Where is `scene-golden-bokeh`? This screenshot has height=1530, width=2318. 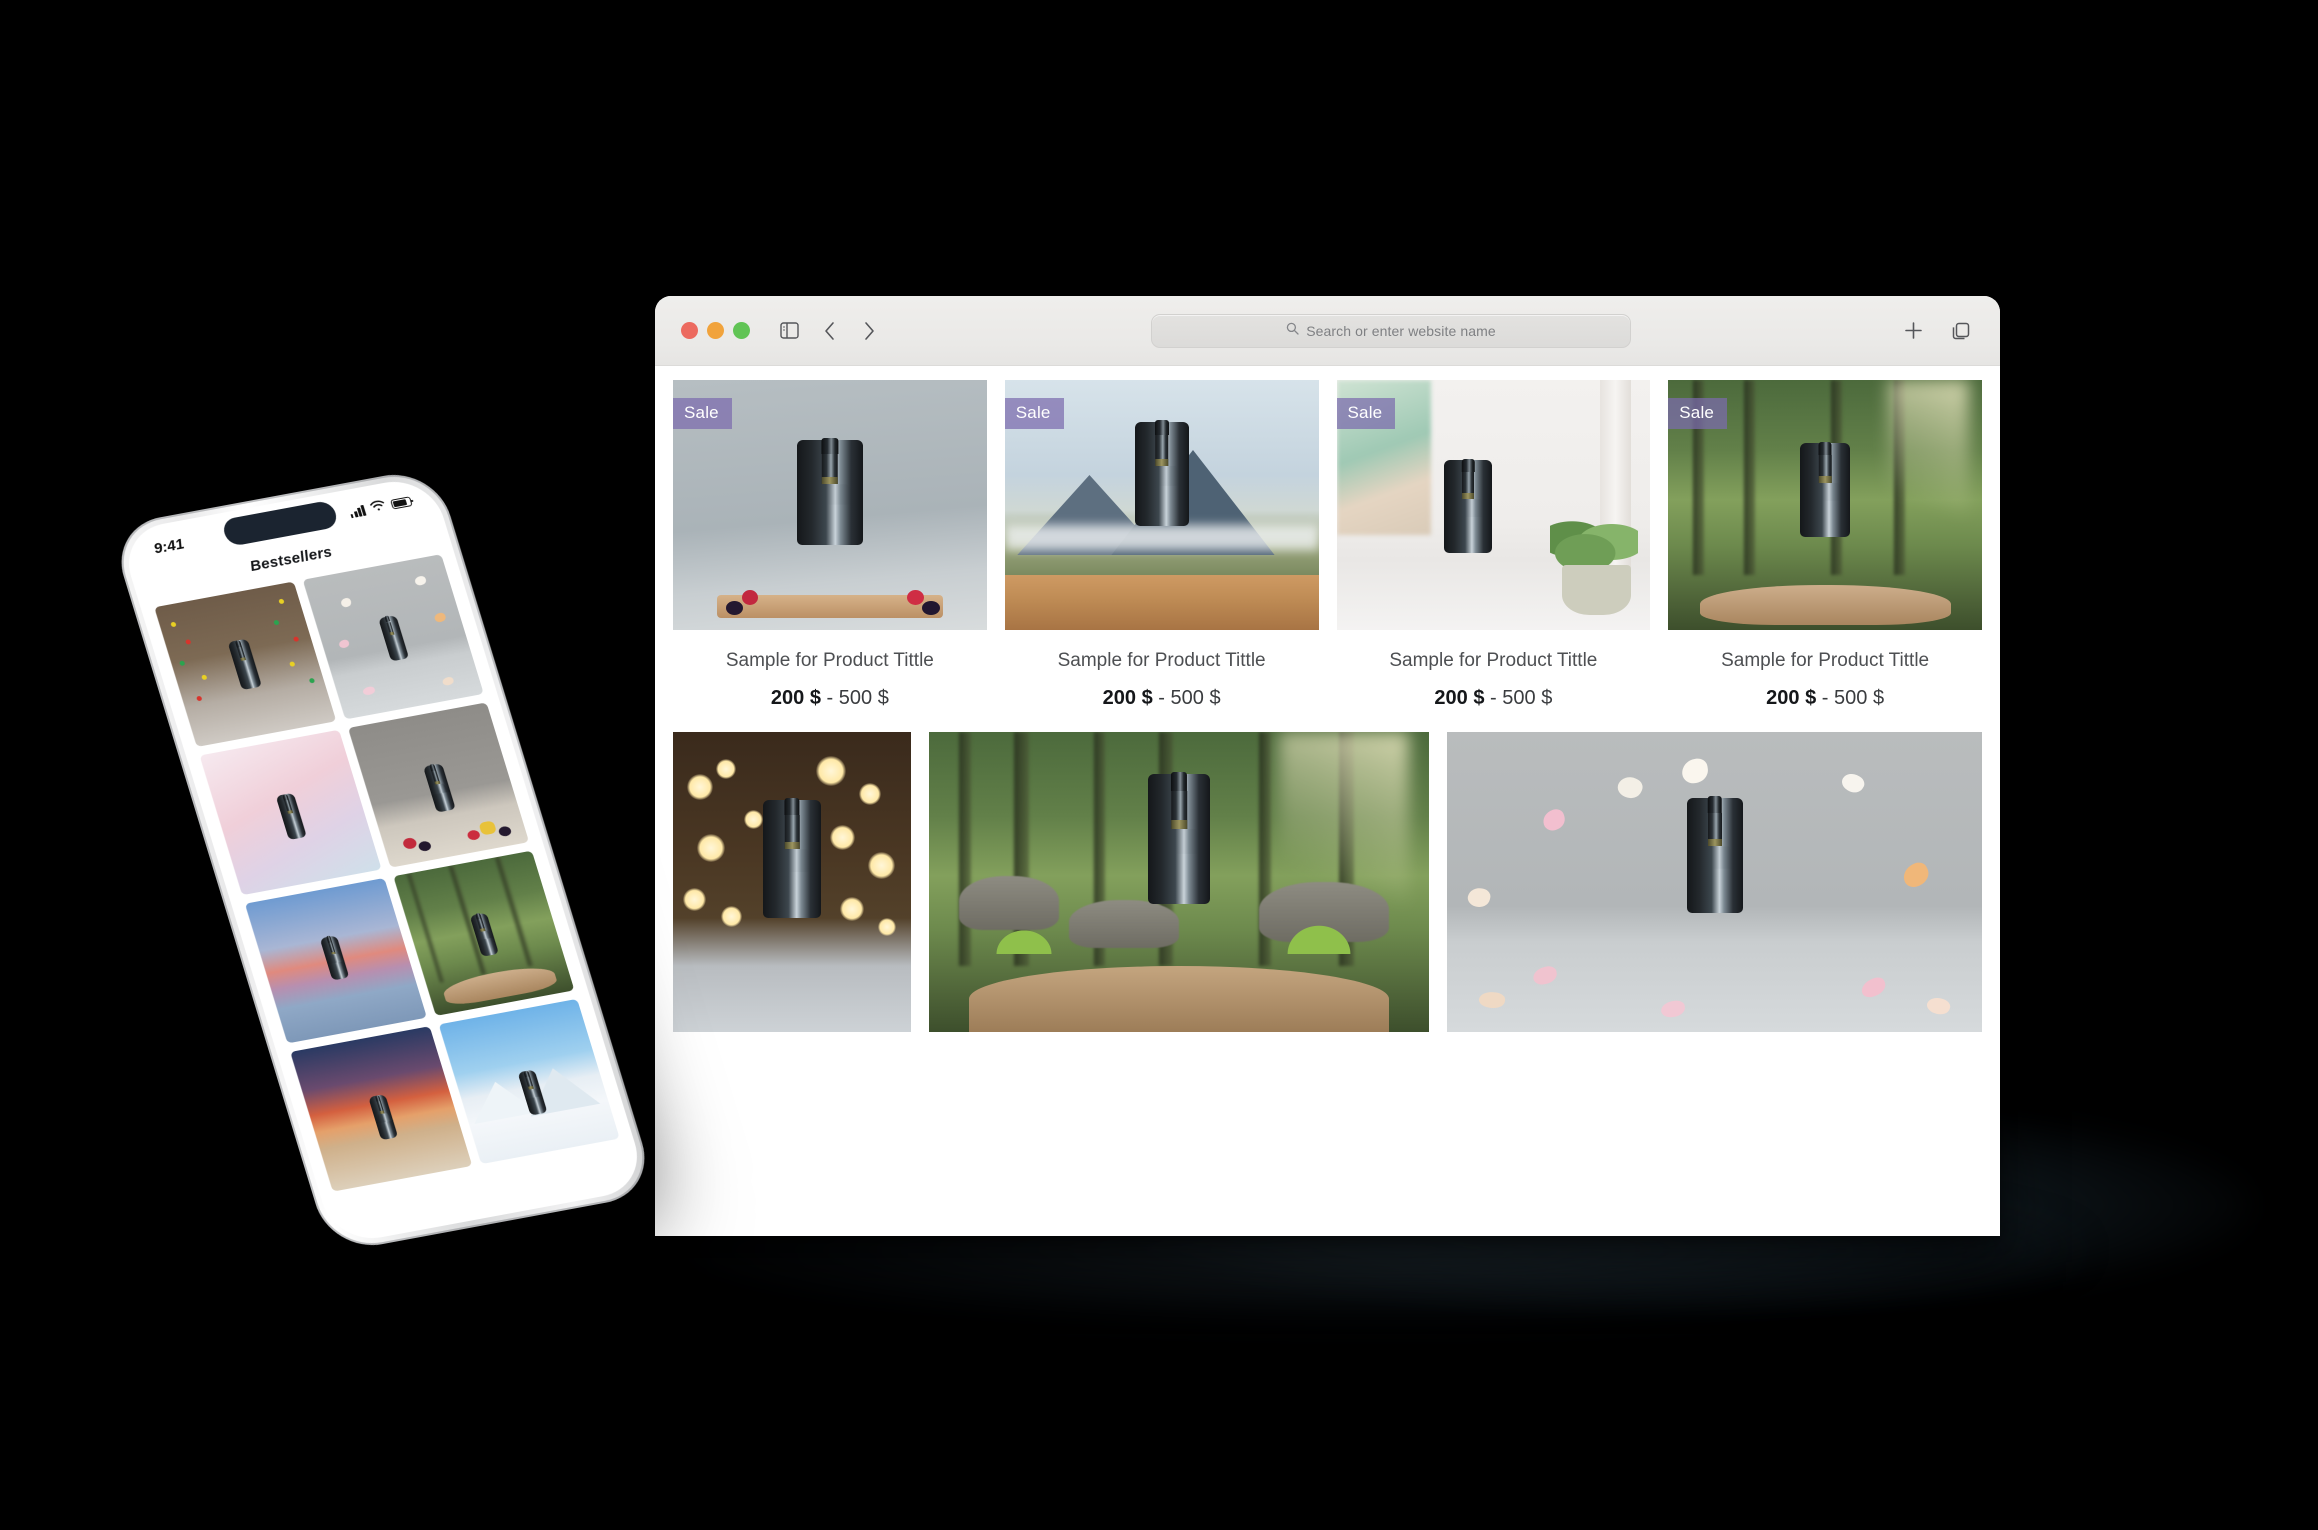
scene-golden-bokeh is located at coordinates (792, 882).